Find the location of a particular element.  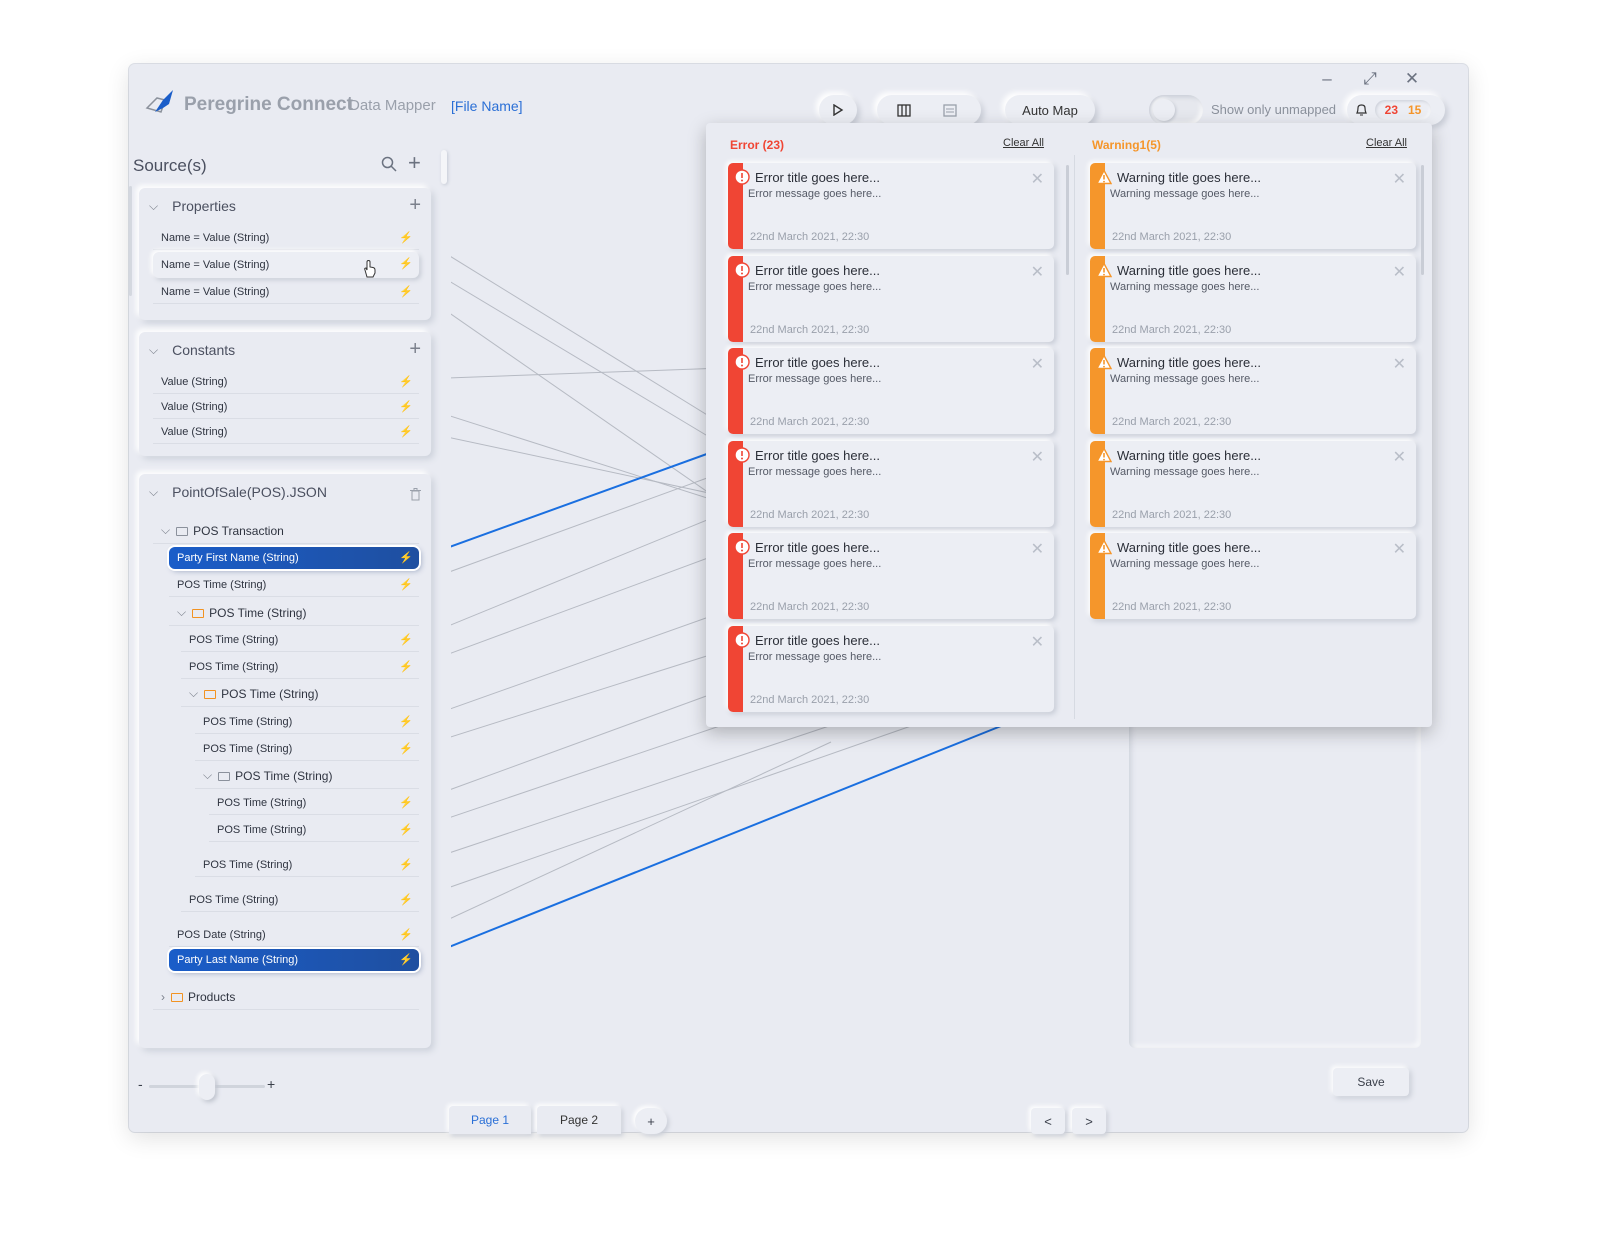

save-button: Save is located at coordinates (1371, 1082).